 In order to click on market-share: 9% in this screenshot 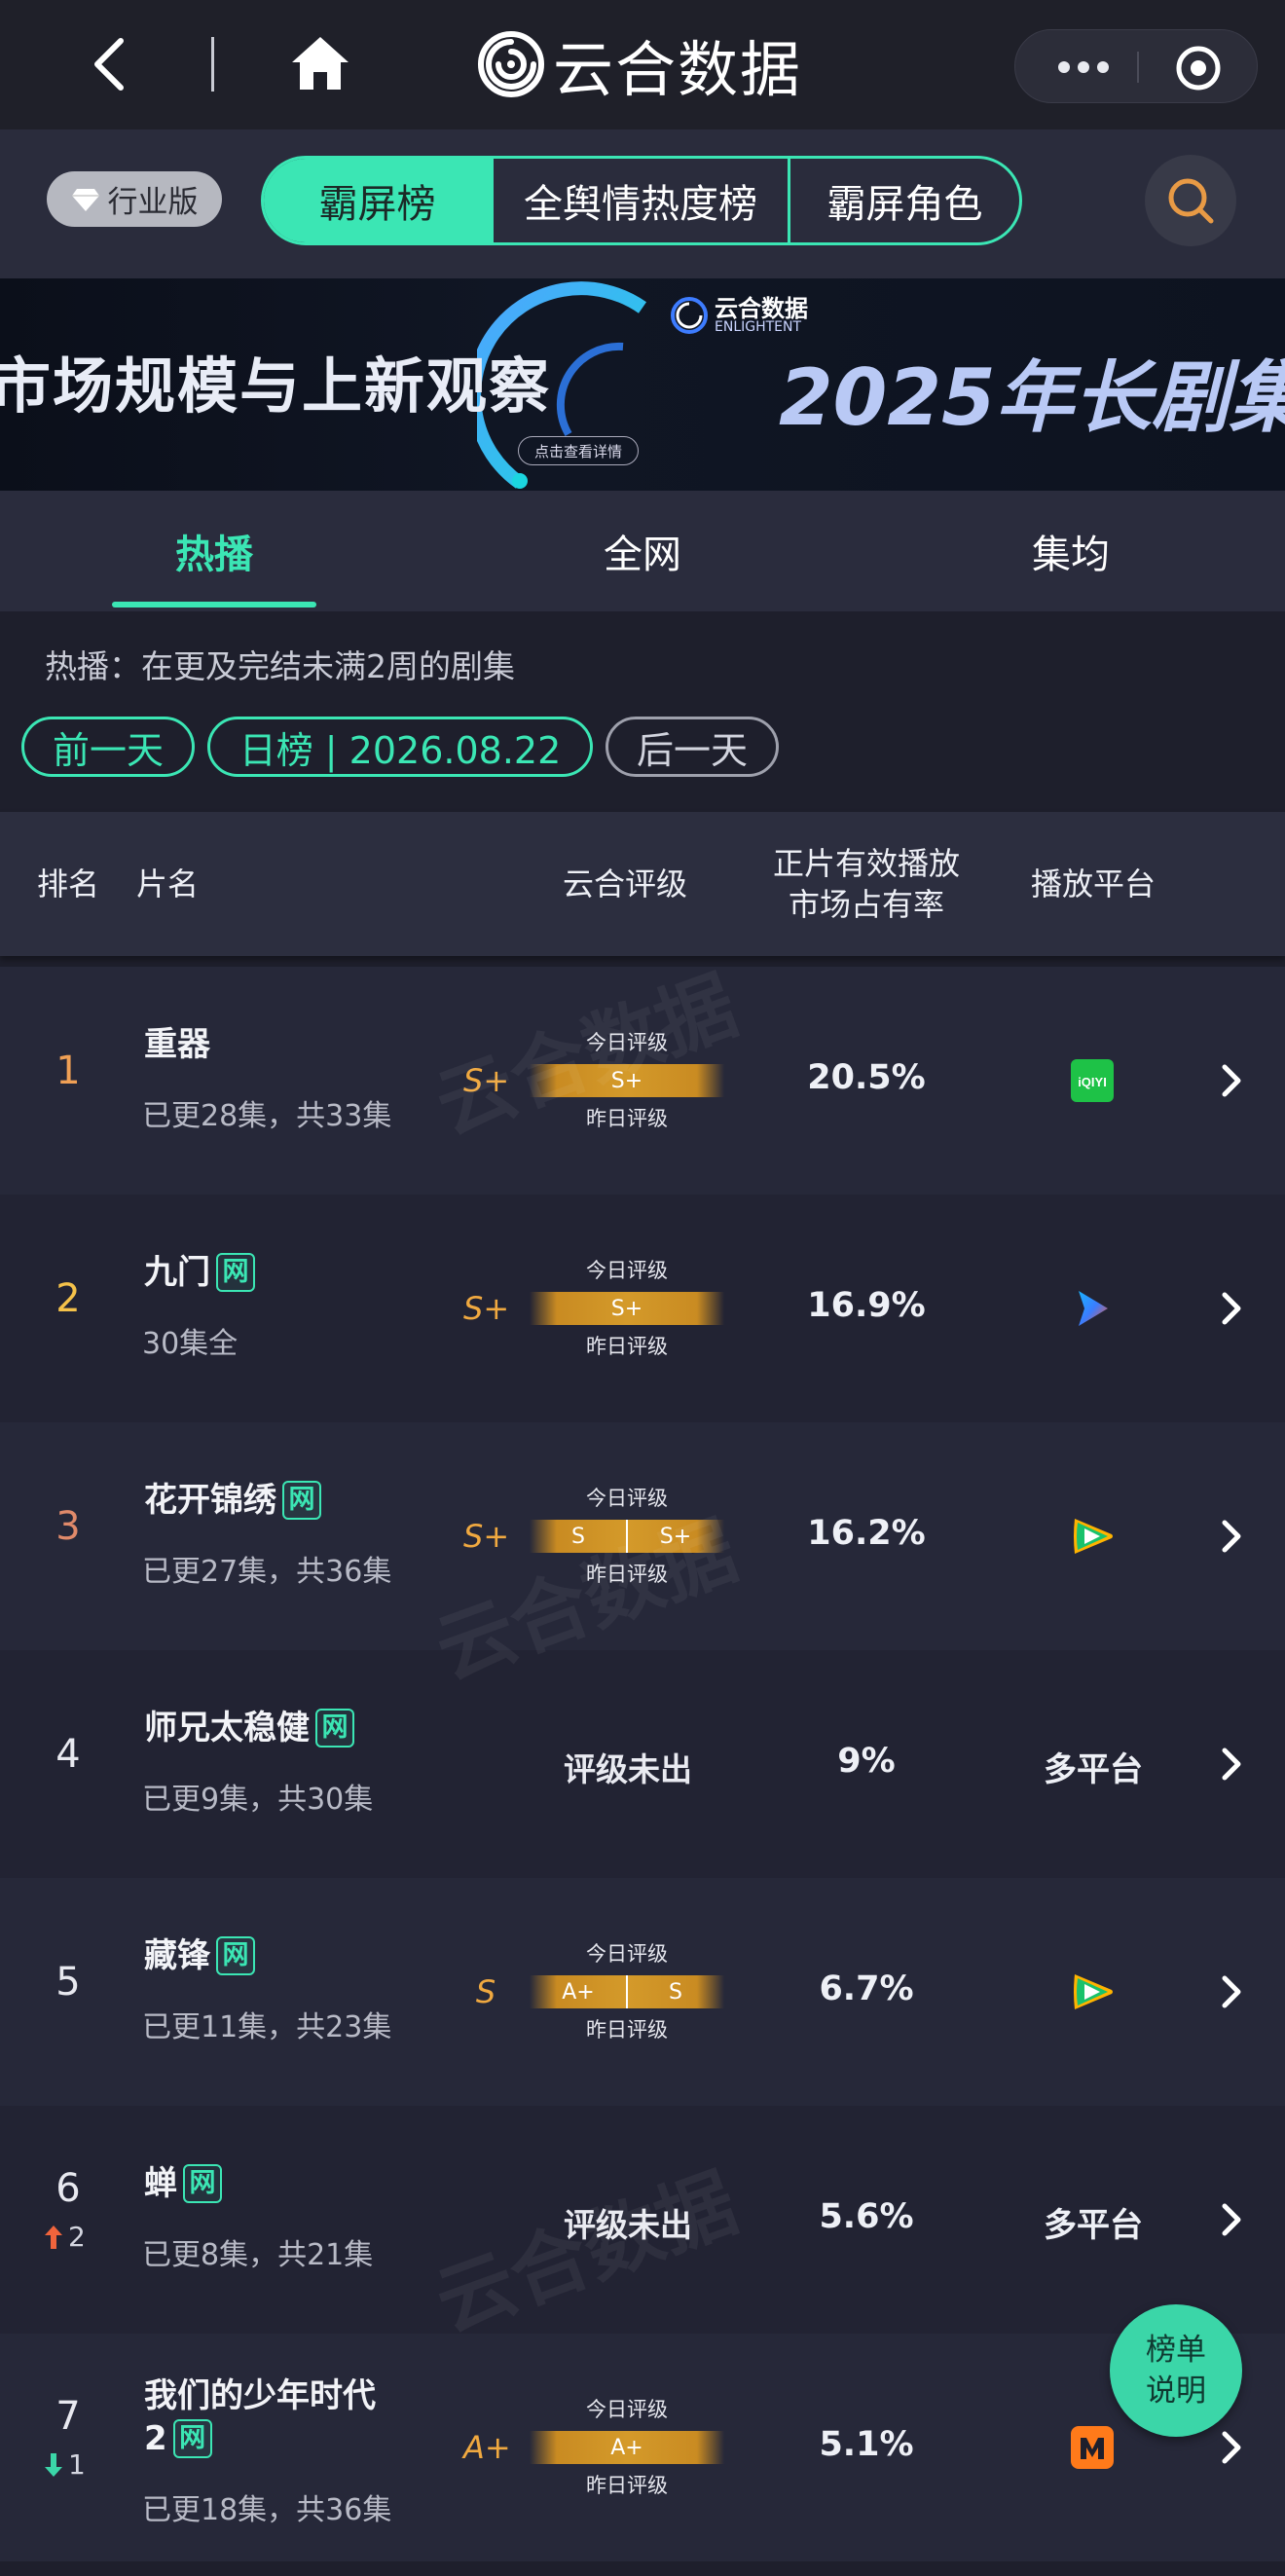, I will do `click(866, 1761)`.